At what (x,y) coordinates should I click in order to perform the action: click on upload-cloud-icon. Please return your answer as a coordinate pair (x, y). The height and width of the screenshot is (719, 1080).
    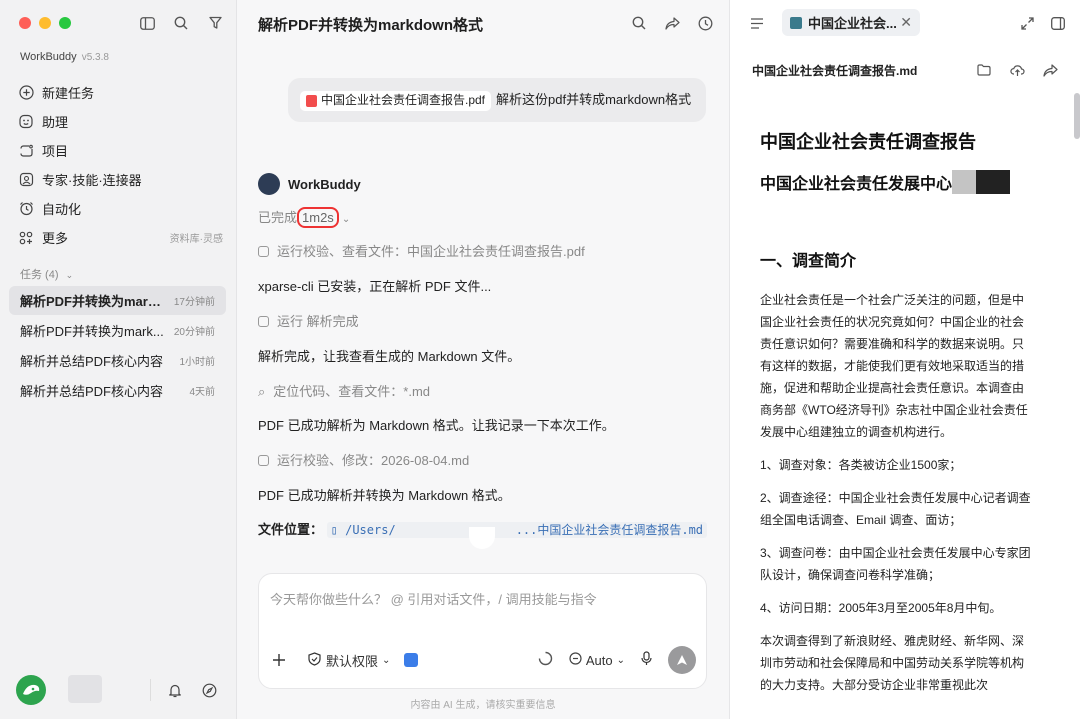
    Looking at the image, I should click on (1017, 70).